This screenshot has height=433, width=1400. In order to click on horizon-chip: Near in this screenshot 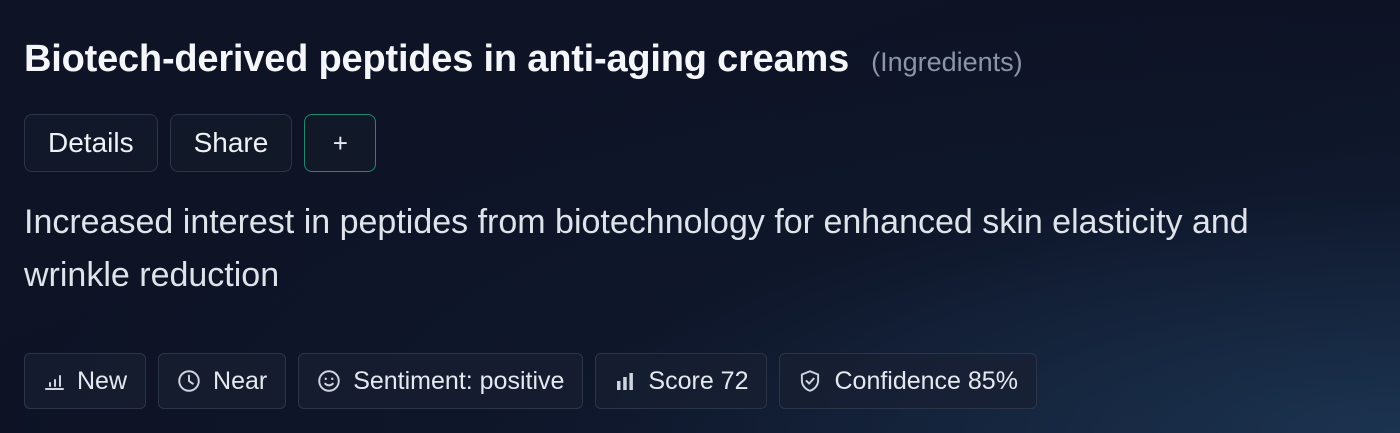, I will do `click(222, 381)`.